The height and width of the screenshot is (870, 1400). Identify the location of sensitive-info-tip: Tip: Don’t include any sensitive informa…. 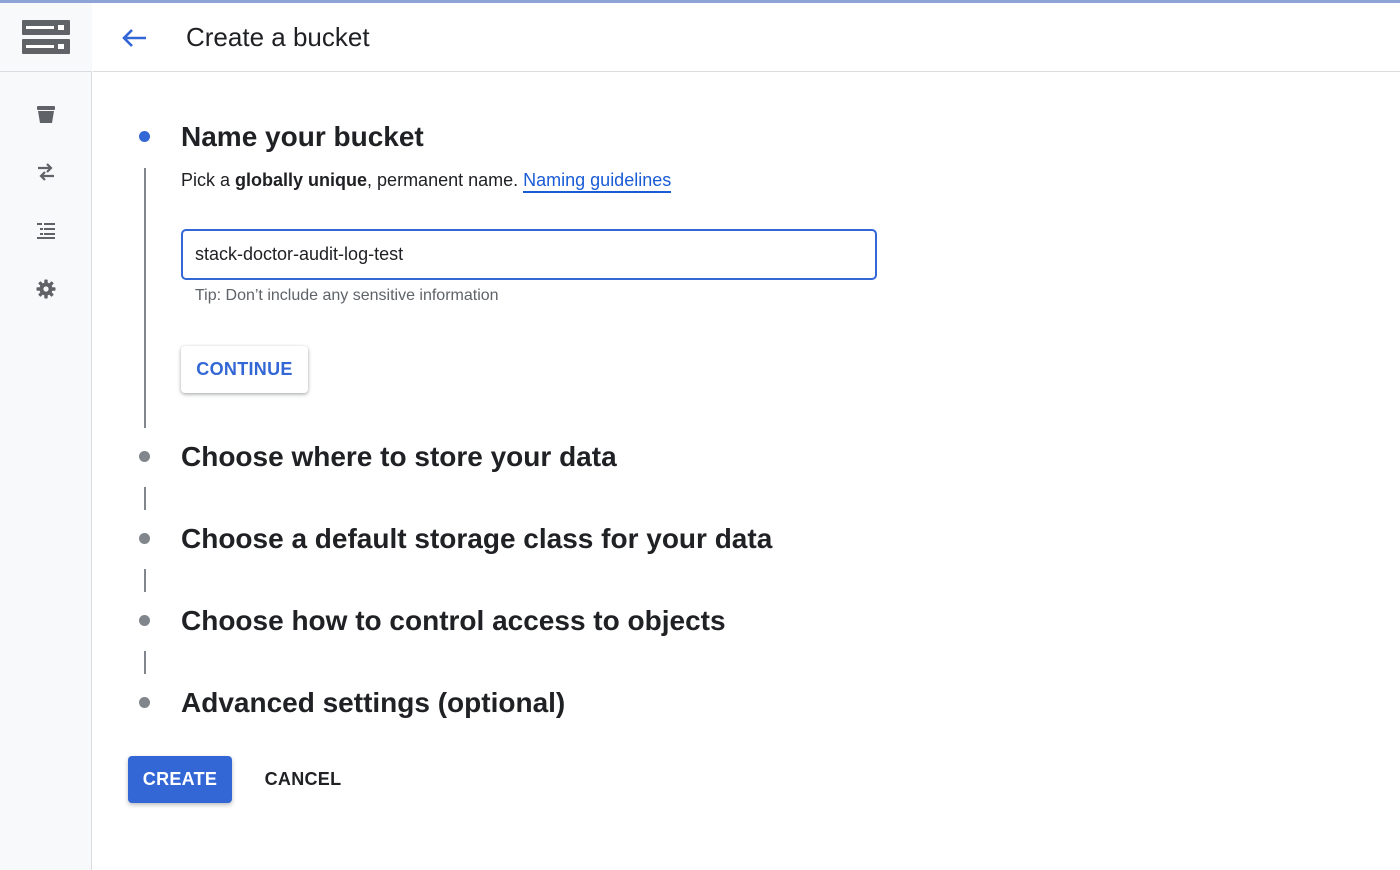
(347, 295).